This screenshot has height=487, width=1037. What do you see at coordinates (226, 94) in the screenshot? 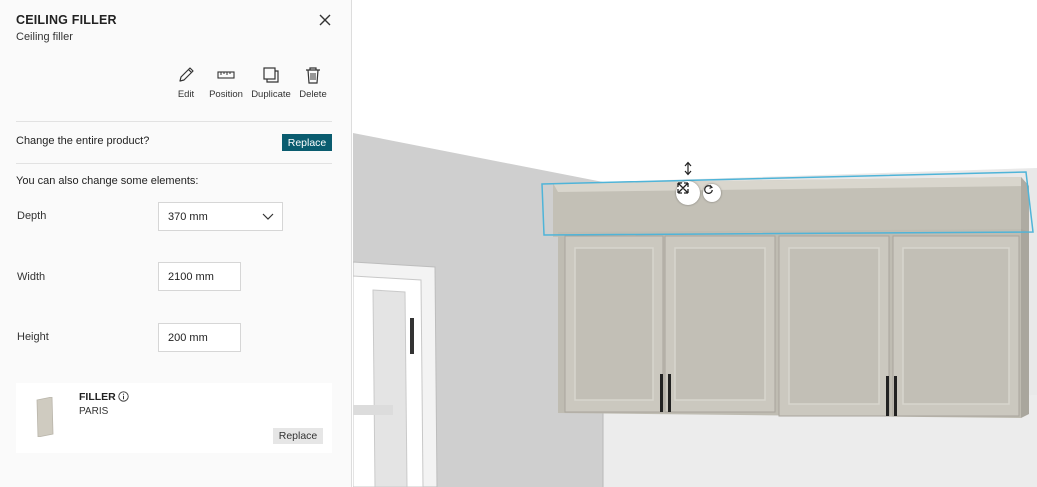
I see `position-label: Position` at bounding box center [226, 94].